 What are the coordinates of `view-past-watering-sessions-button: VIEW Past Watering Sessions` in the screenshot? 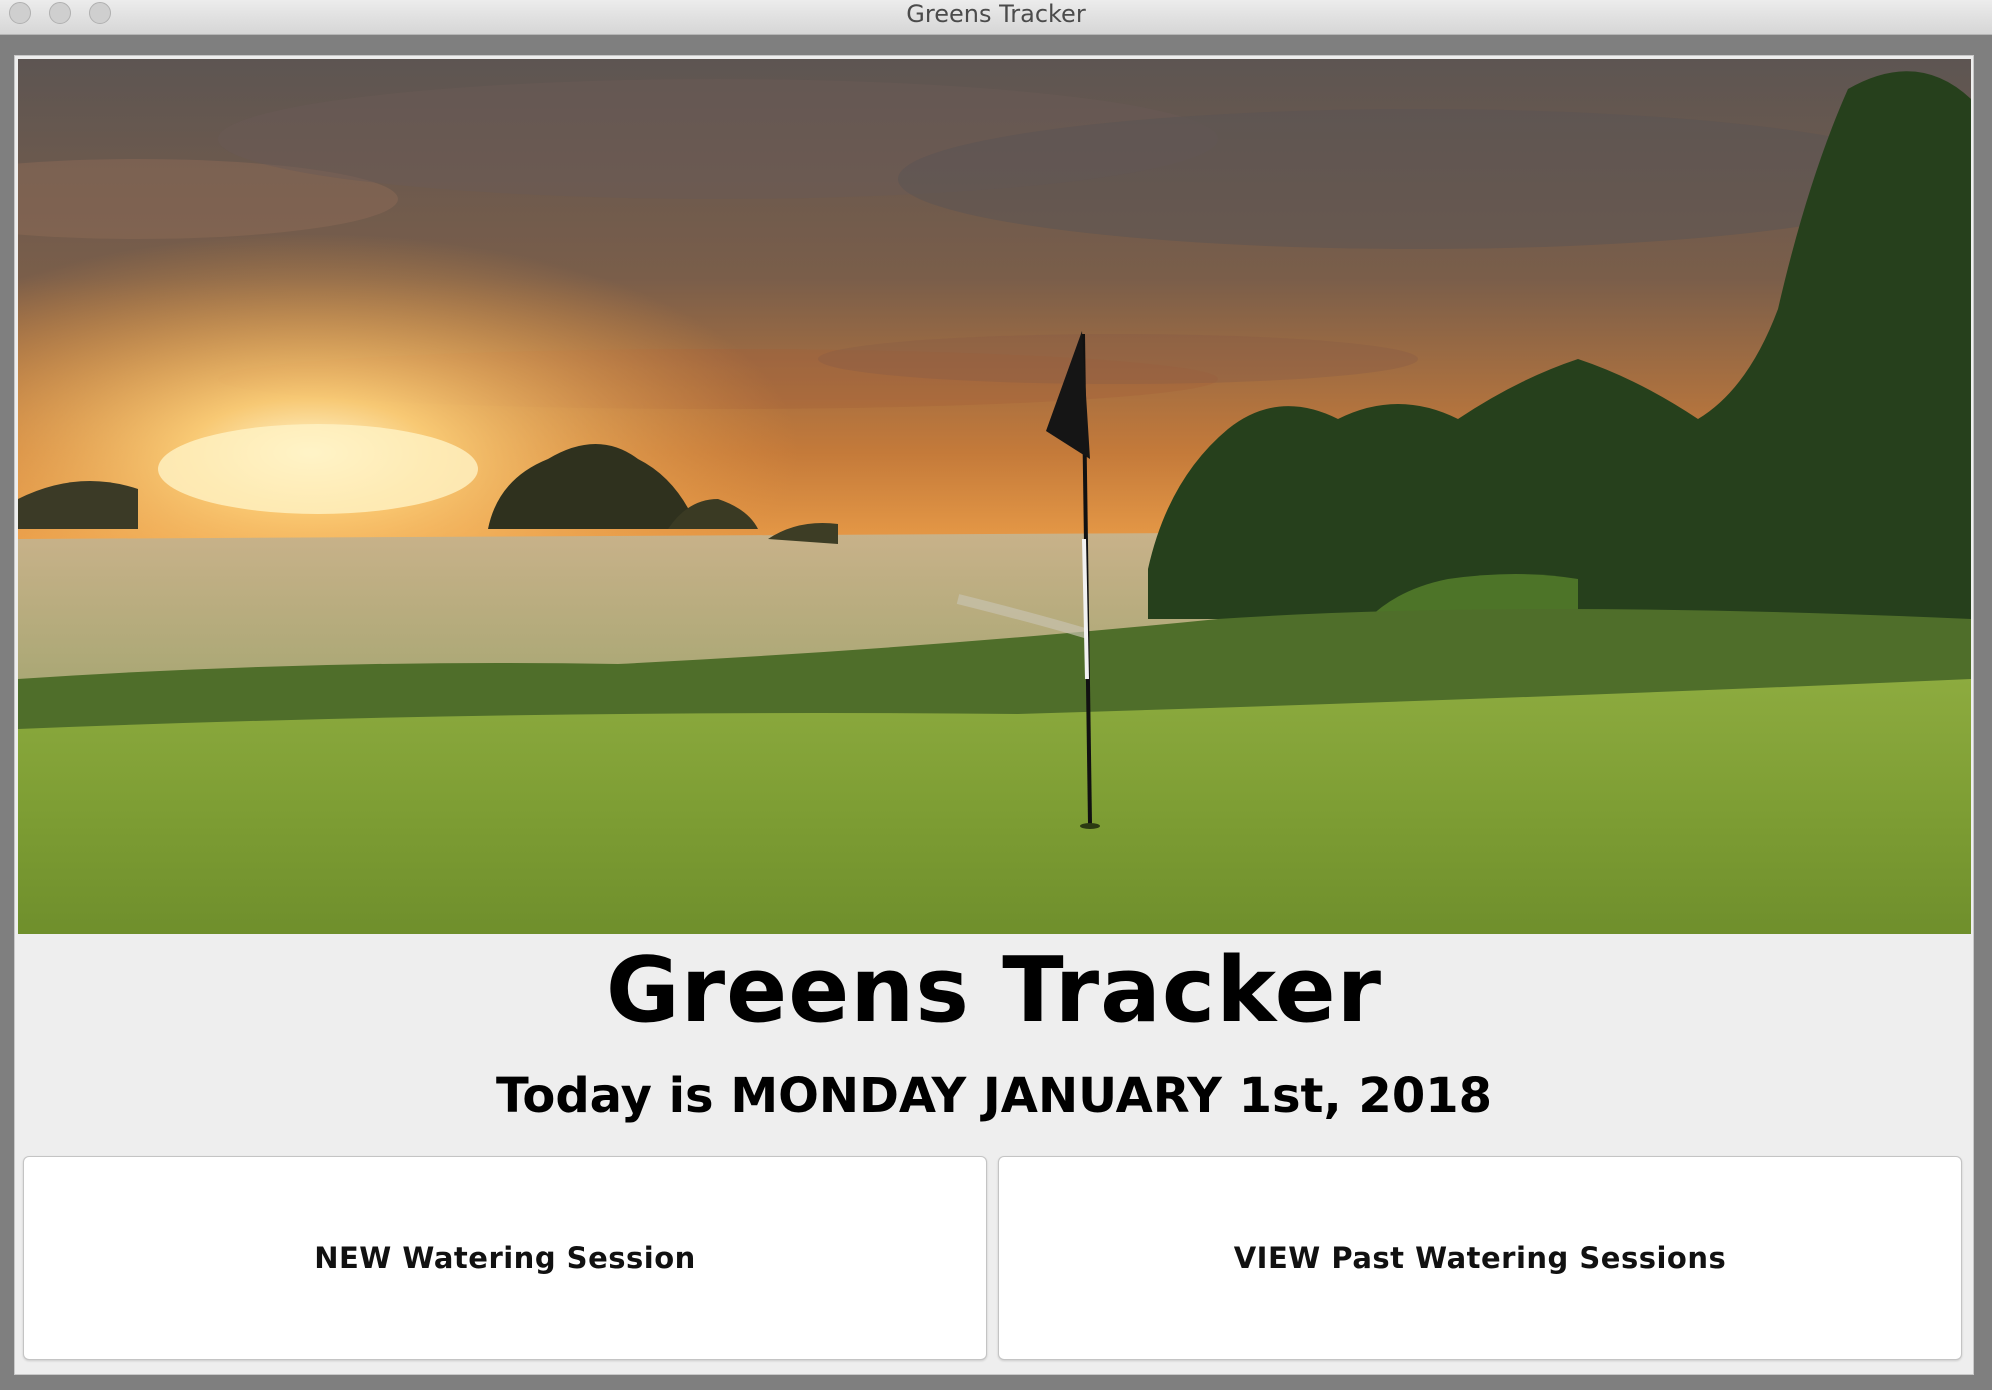 It's located at (1480, 1258).